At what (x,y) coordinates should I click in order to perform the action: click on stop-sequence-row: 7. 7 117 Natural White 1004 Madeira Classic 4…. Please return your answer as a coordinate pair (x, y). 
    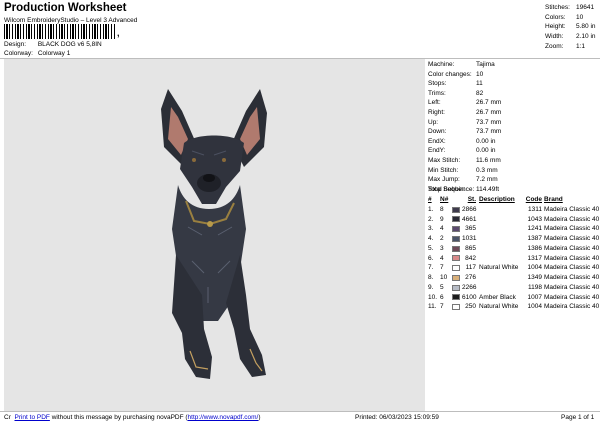
    Looking at the image, I should click on (513, 268).